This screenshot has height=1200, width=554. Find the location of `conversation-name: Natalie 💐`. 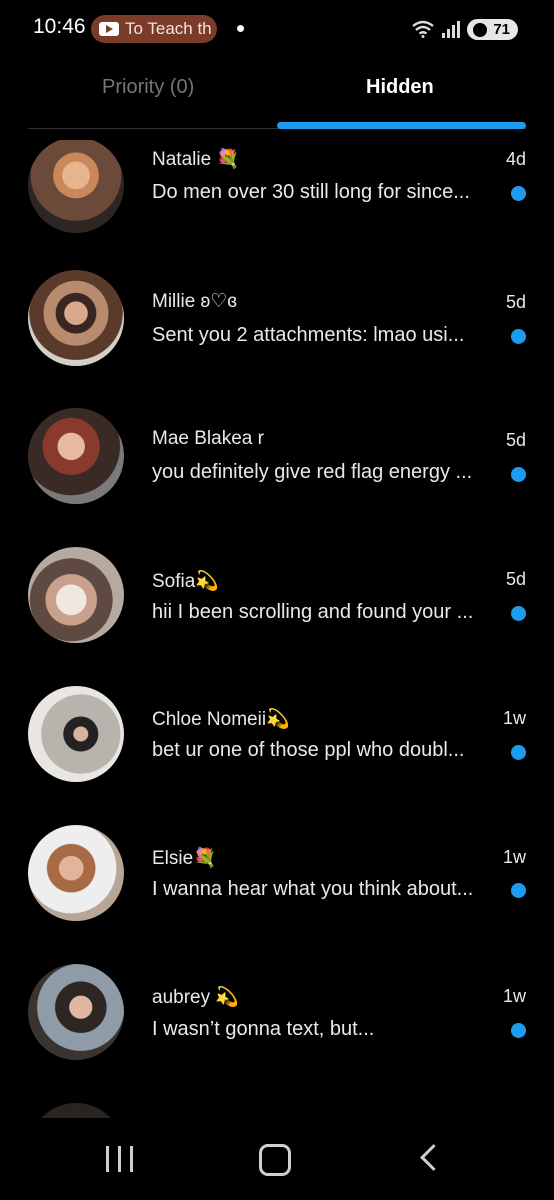

conversation-name: Natalie 💐 is located at coordinates (196, 159).